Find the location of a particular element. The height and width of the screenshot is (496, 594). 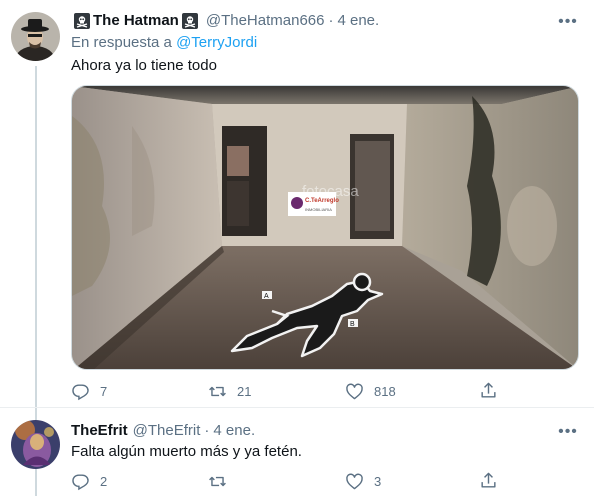

tweet-header: The Hatman @TheHatman666 · 4 ene. is located at coordinates (225, 21).